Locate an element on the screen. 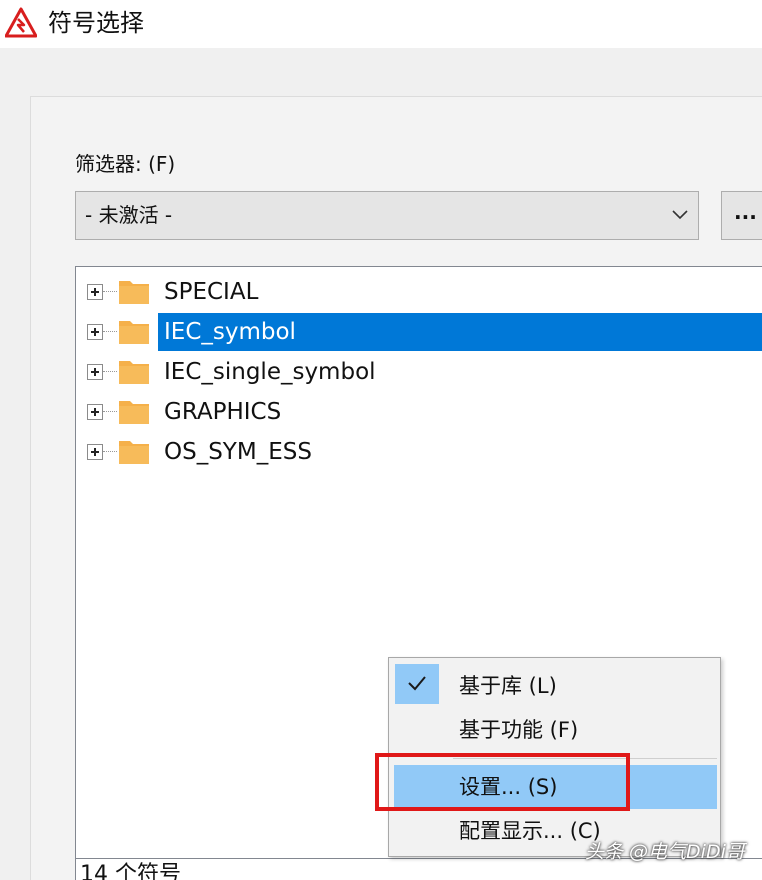  menu-item-label: 配置显示... (C) is located at coordinates (530, 831).